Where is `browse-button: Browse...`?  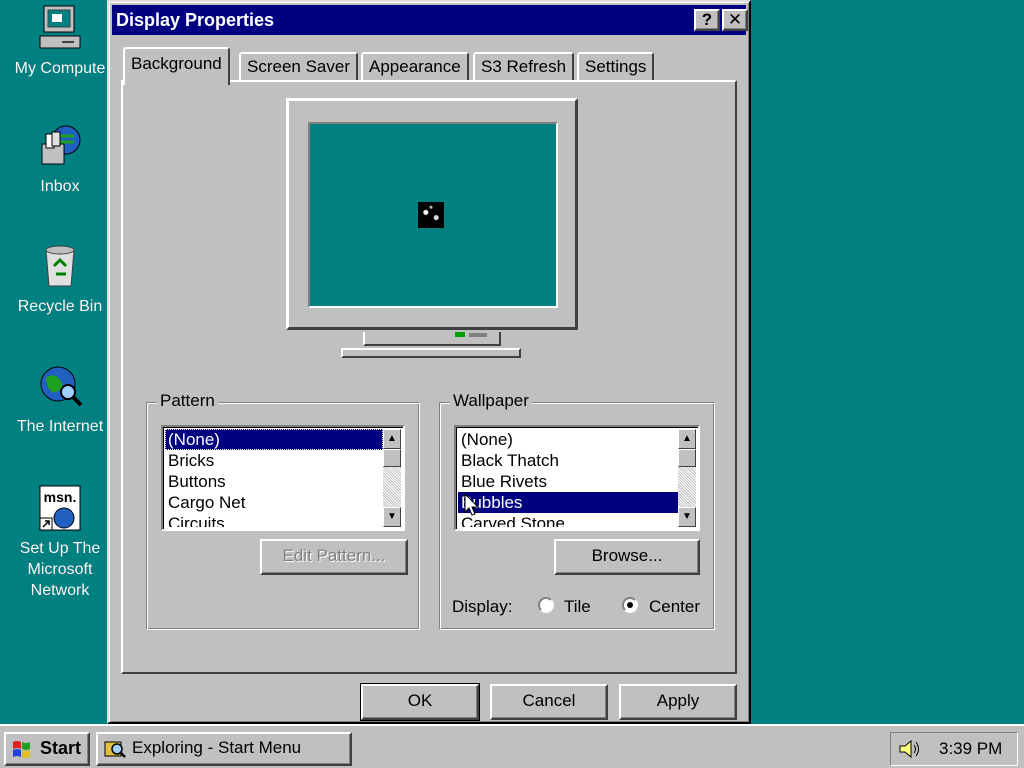
browse-button: Browse... is located at coordinates (627, 557).